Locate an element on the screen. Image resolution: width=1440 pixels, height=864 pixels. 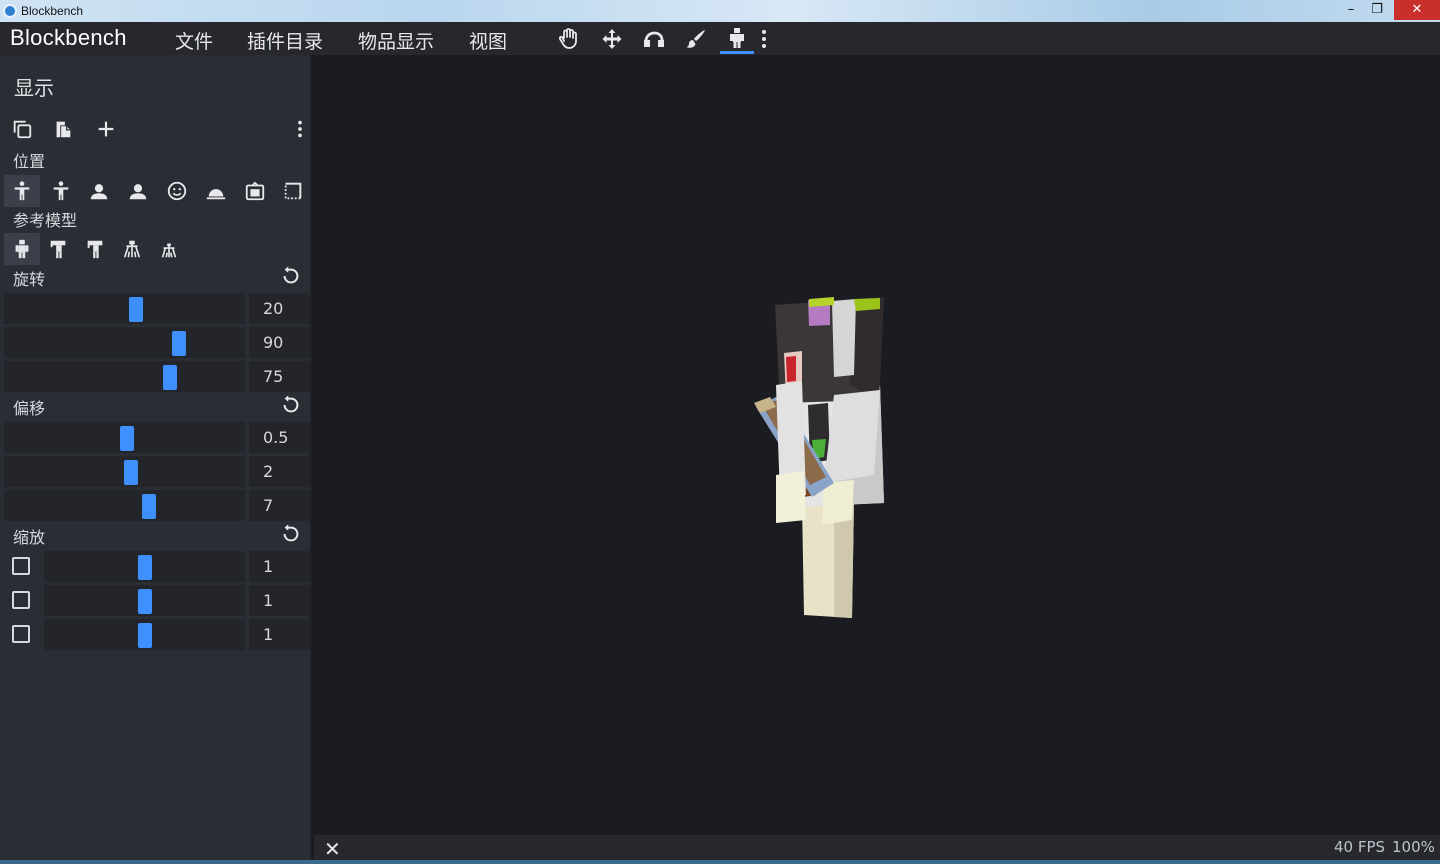
scale-z-mirror-checkbox is located at coordinates (21, 634).